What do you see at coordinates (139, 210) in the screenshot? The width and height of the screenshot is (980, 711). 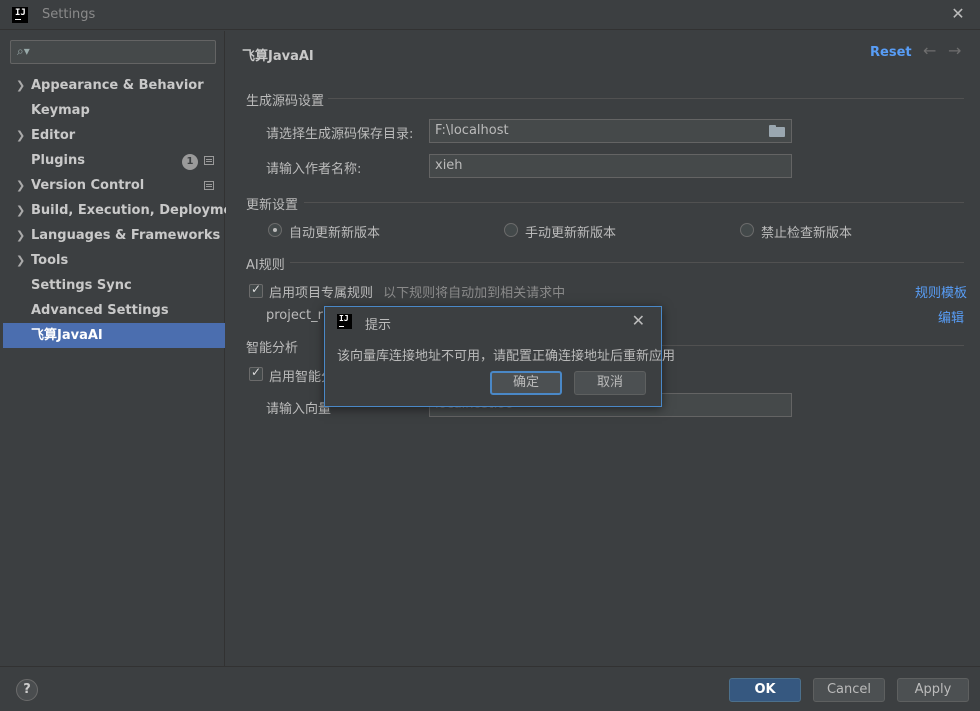 I see `sidebar-item-label: Build, Execution, Deployment` at bounding box center [139, 210].